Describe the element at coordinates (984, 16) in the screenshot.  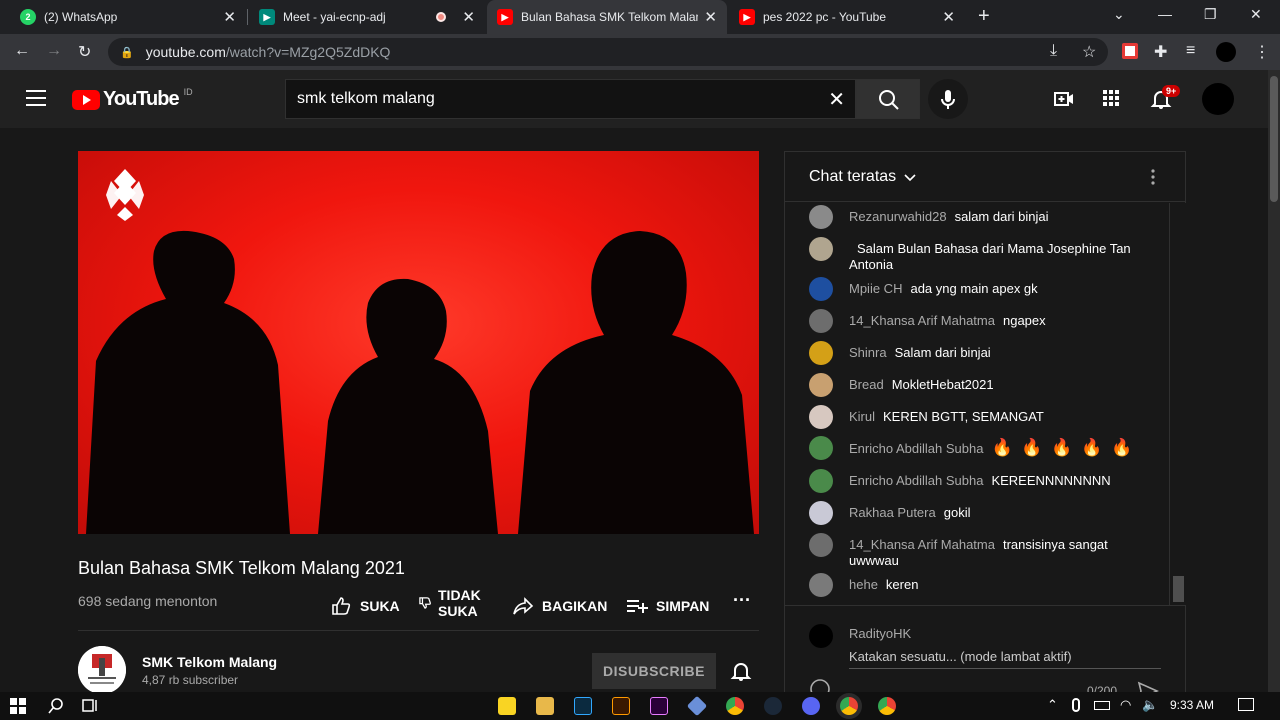
I see `new-tab-icon: +` at that location.